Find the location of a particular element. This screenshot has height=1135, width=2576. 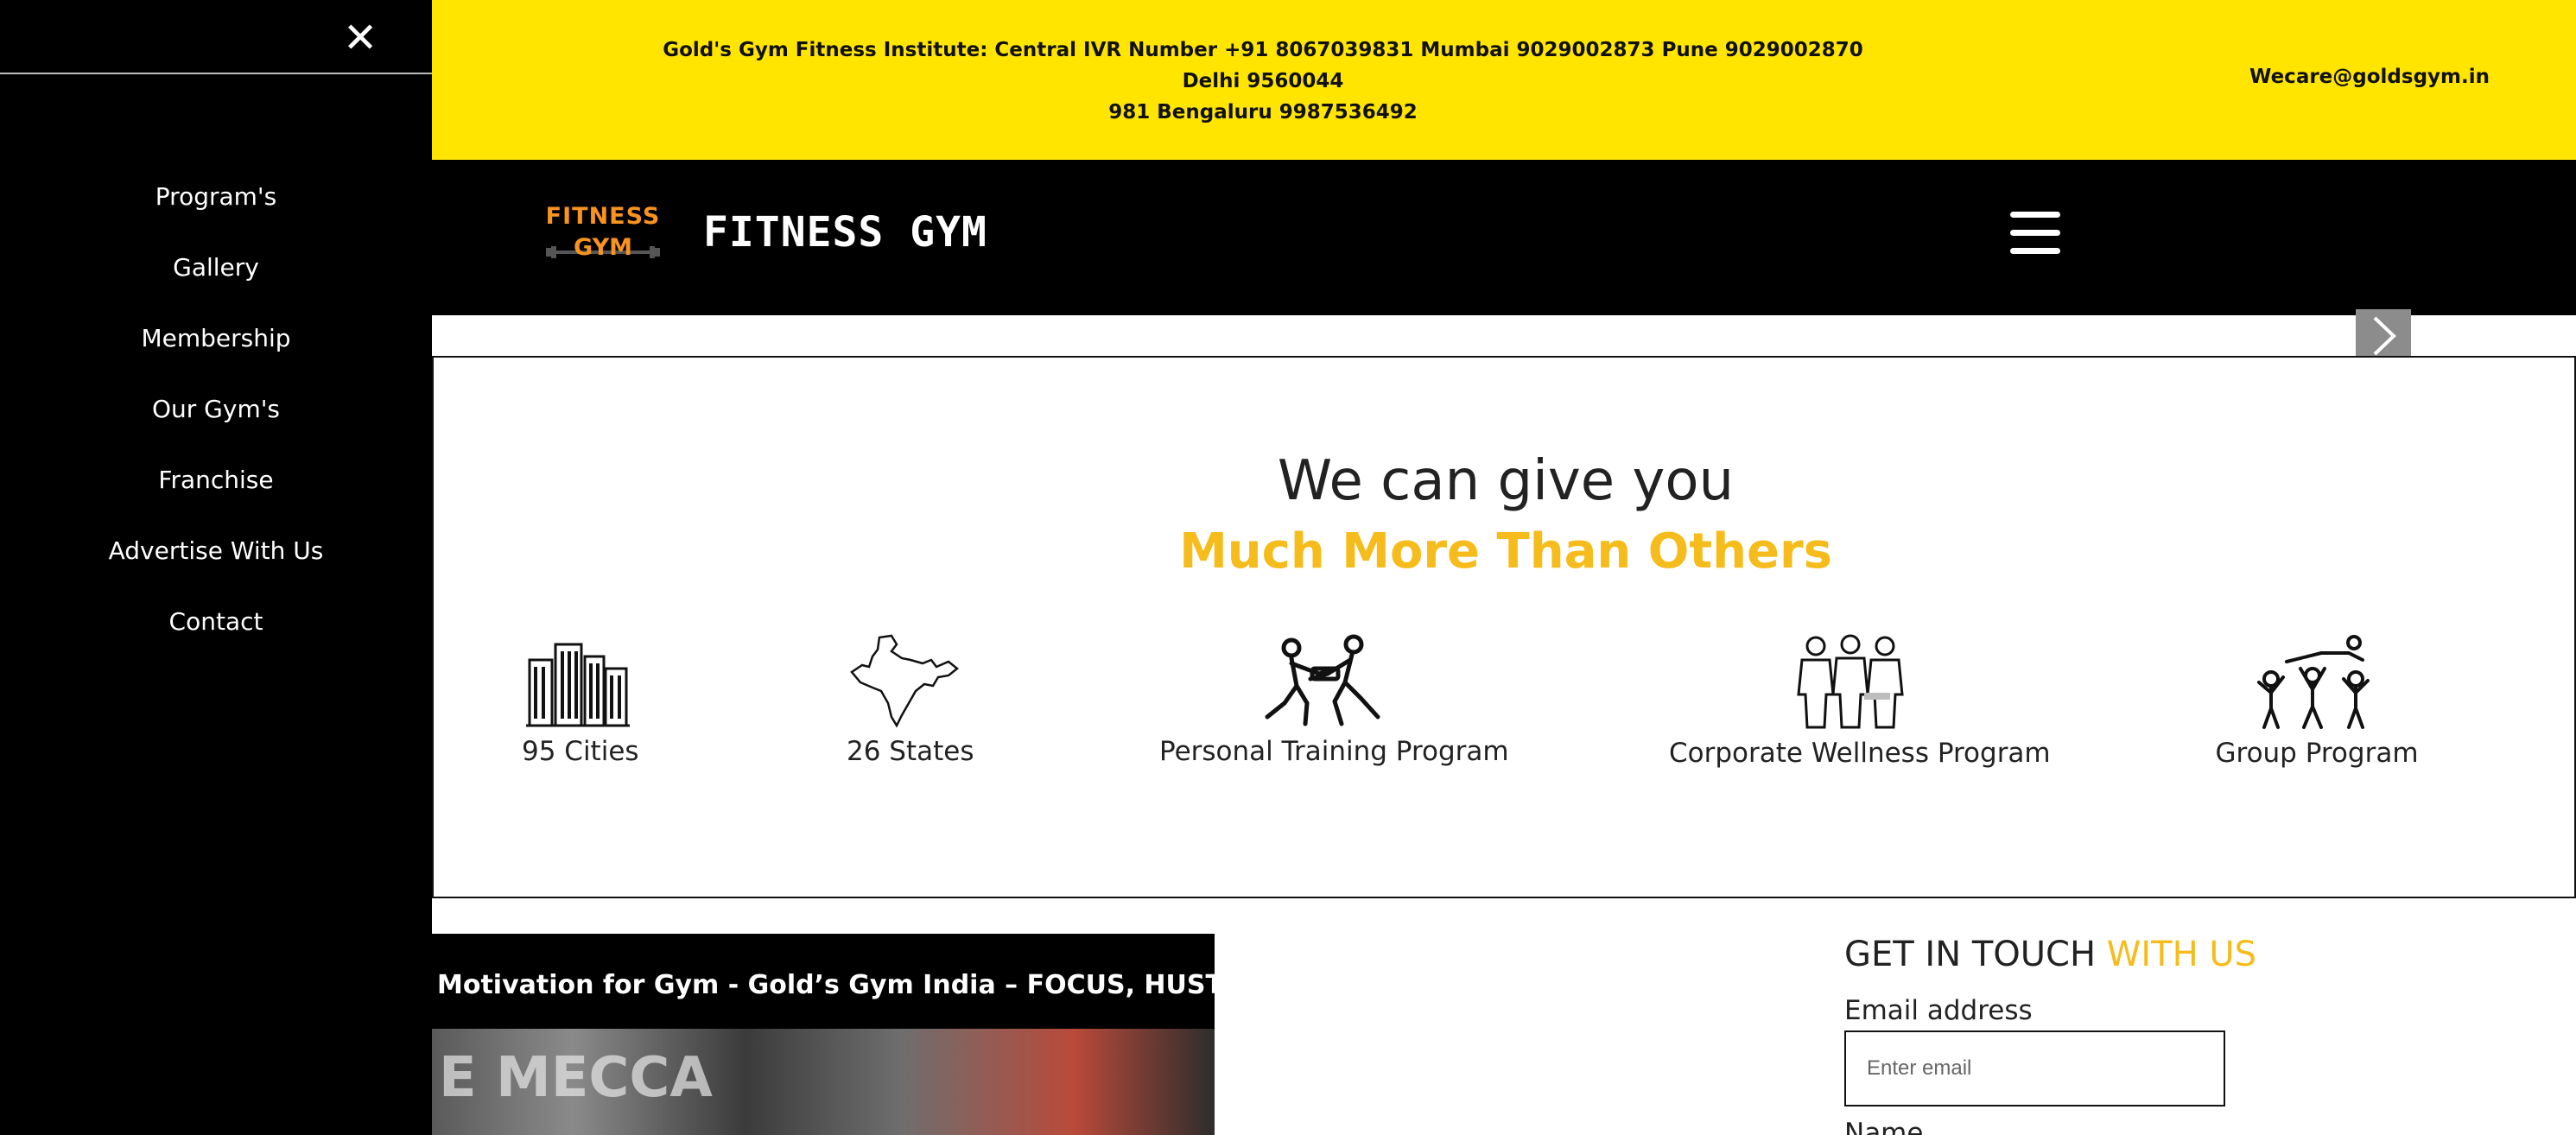

features-heading: We can give you is located at coordinates (1506, 481).